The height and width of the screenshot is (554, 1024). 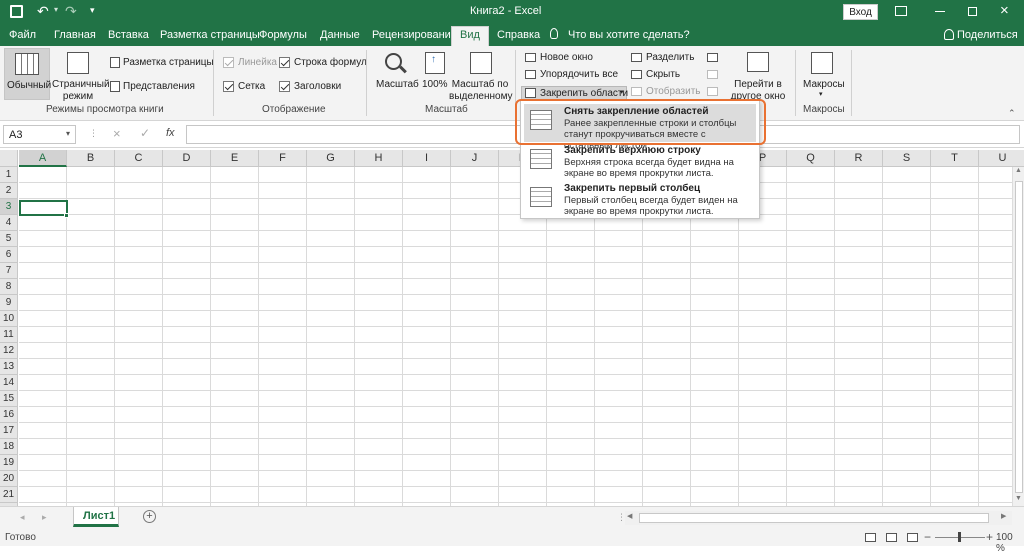 I want to click on zoom-100-button: ↑ 100%, so click(x=435, y=74).